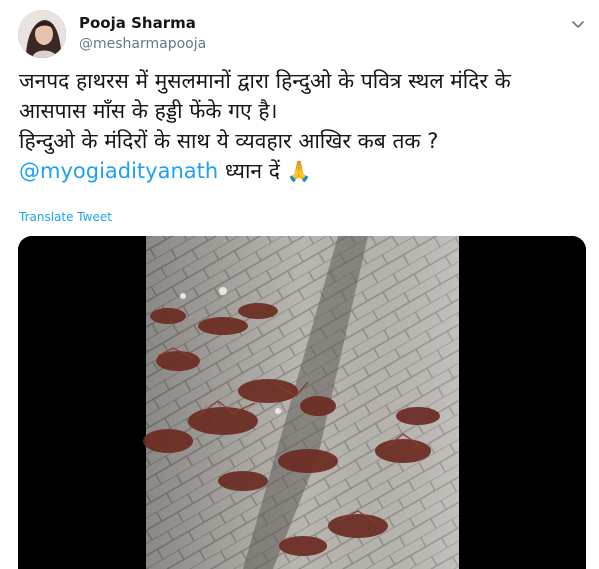 This screenshot has width=599, height=569. I want to click on display-name: Pooja Sharma, so click(137, 23).